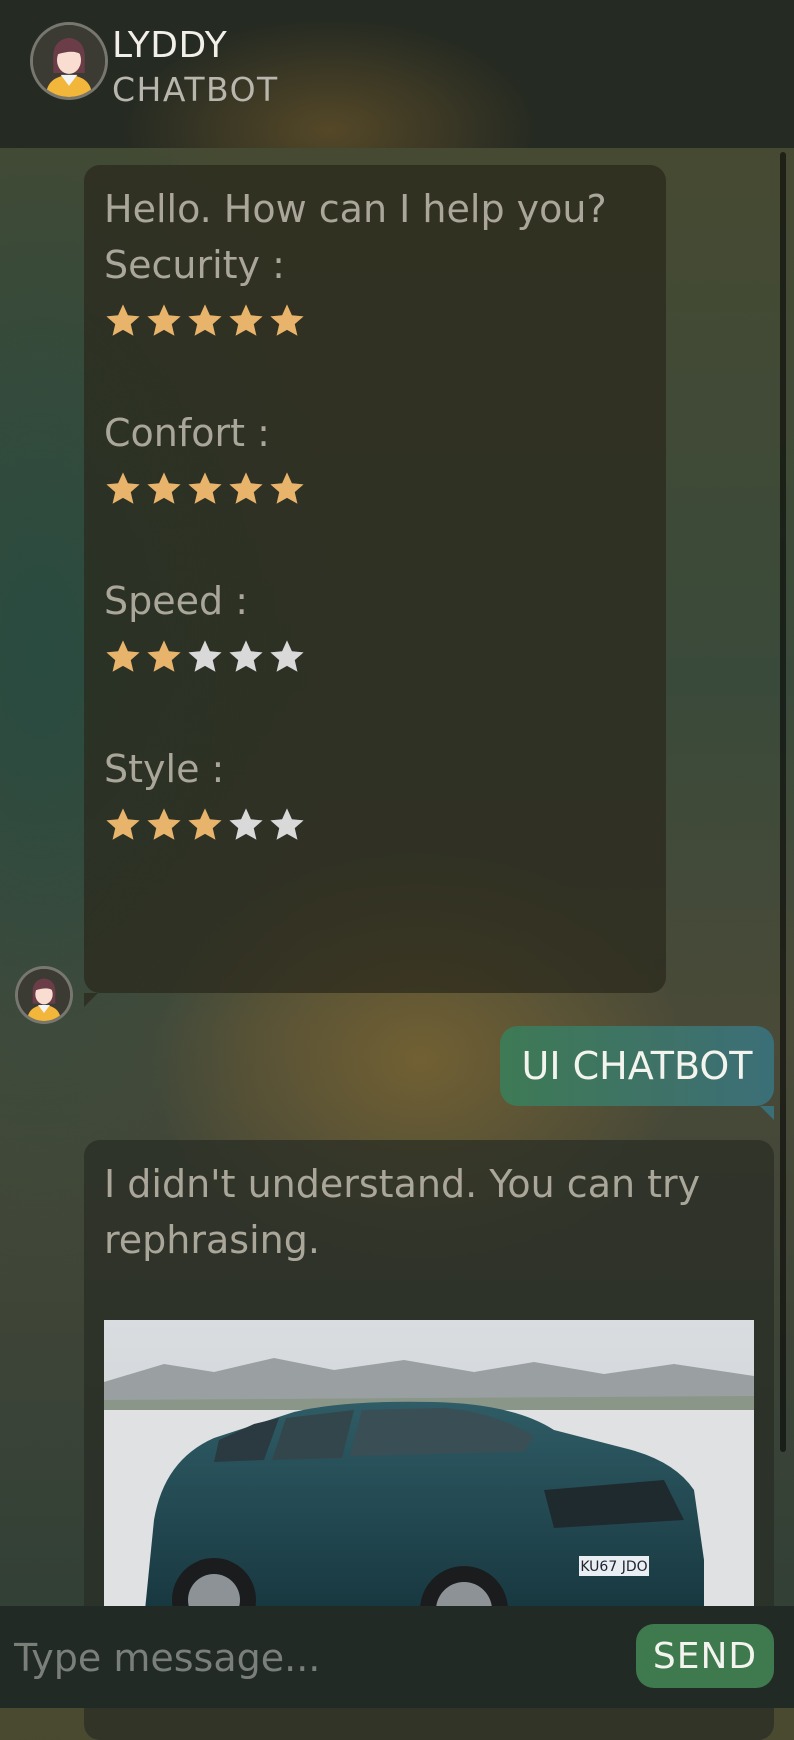 The height and width of the screenshot is (1740, 794). I want to click on user-message-bubble: UI CHATBOT, so click(637, 1066).